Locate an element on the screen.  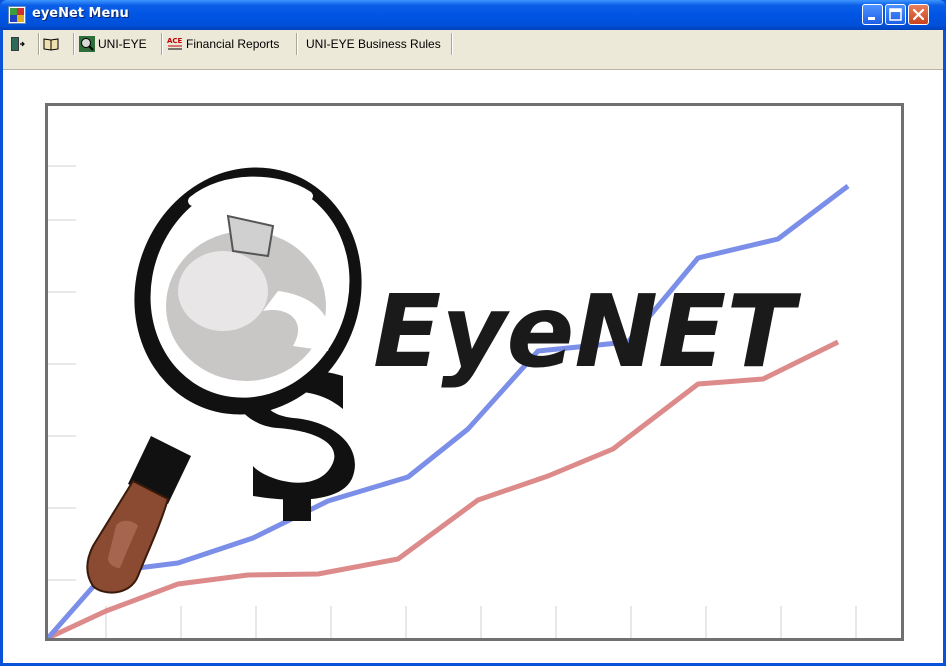
ace-report-icon: ACE is located at coordinates (175, 44).